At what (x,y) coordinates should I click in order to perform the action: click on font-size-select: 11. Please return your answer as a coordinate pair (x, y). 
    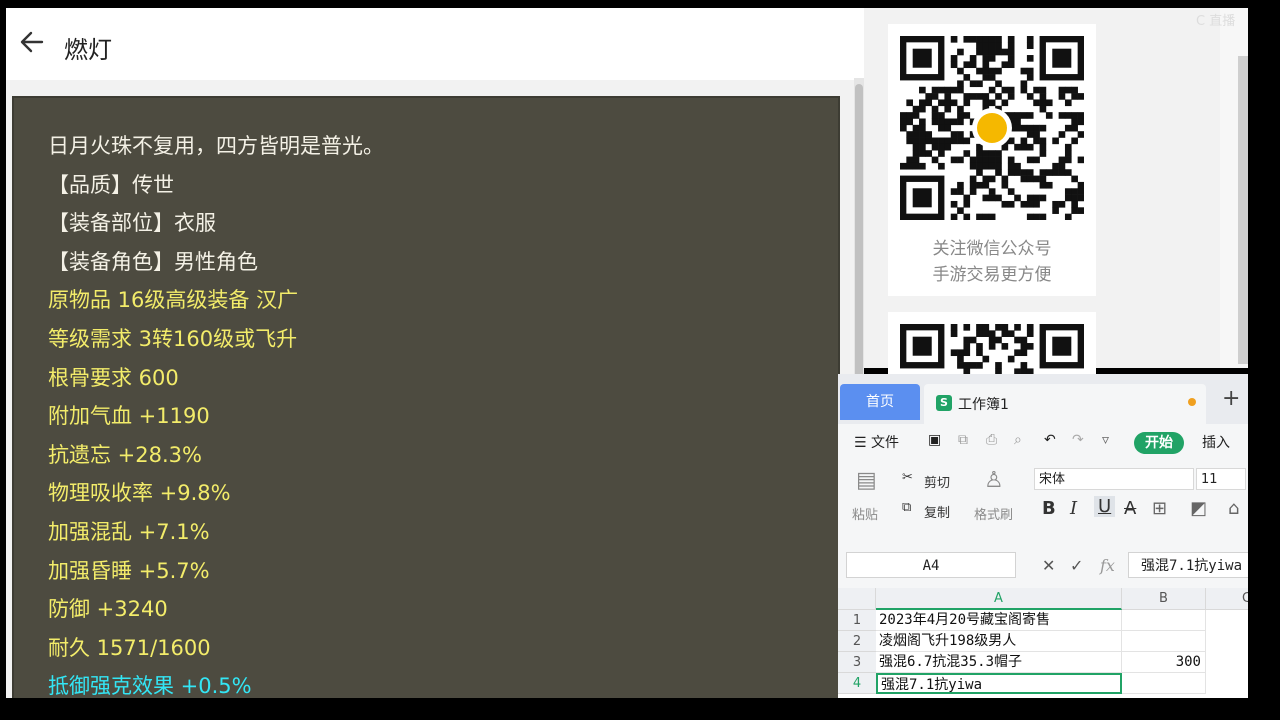
    Looking at the image, I should click on (1221, 479).